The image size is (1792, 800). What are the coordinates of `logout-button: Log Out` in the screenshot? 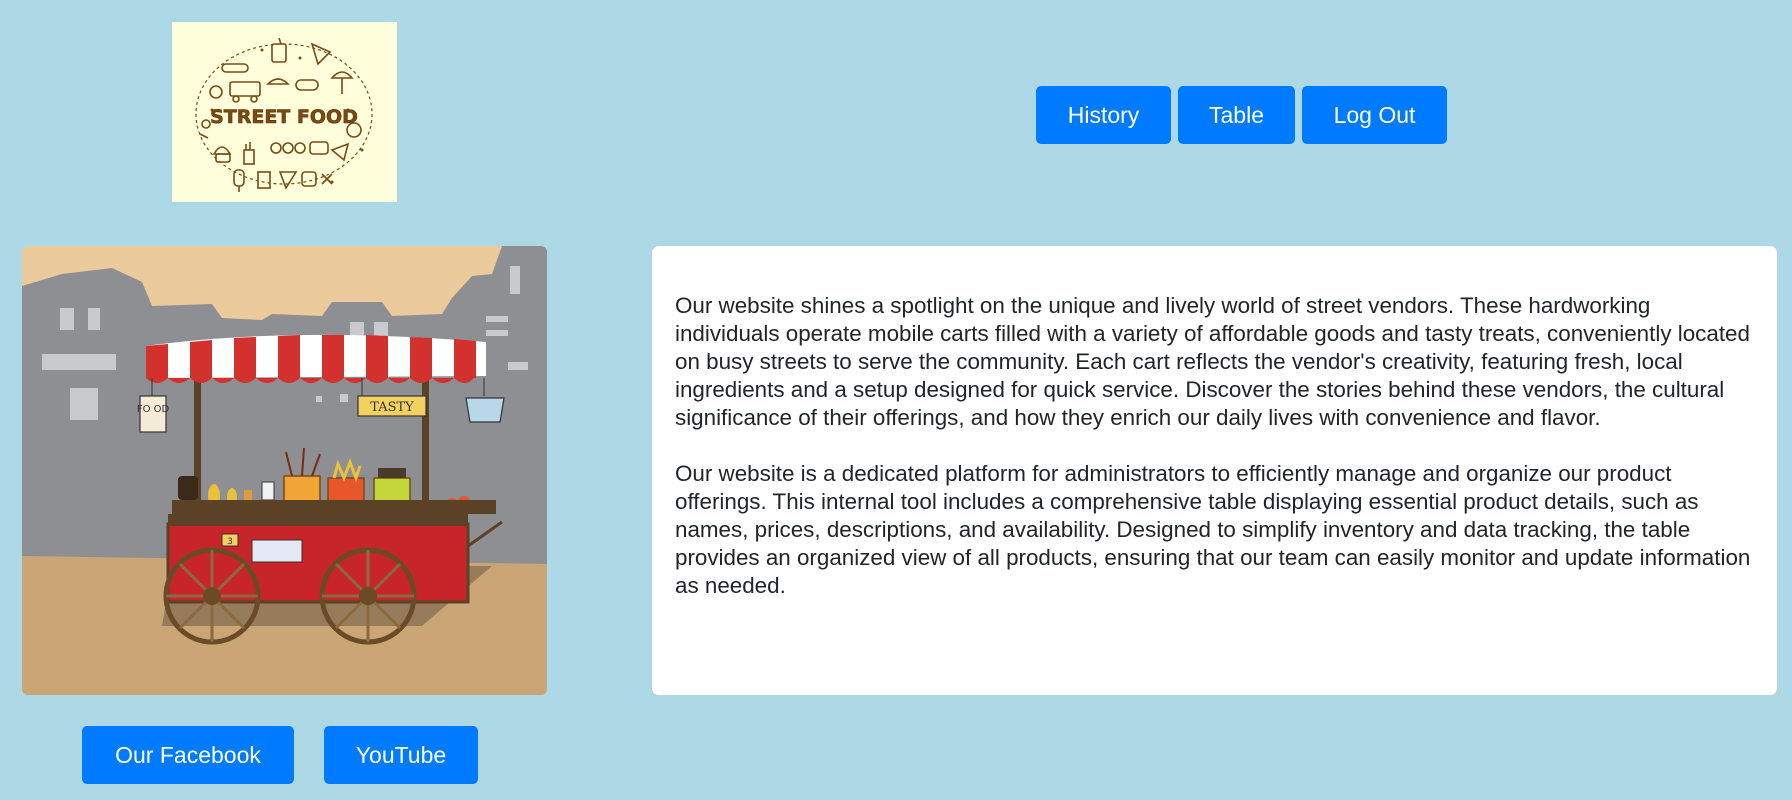 It's located at (1374, 115).